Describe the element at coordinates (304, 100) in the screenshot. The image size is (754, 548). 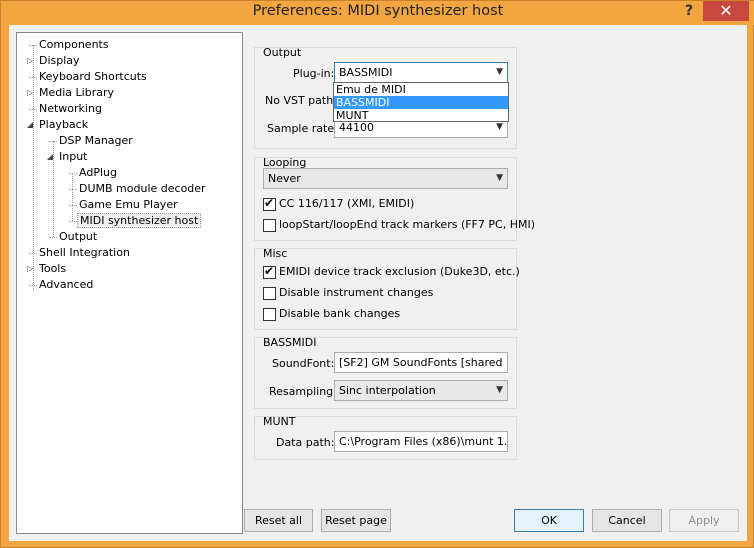
I see `vst-path-label: No VST path c` at that location.